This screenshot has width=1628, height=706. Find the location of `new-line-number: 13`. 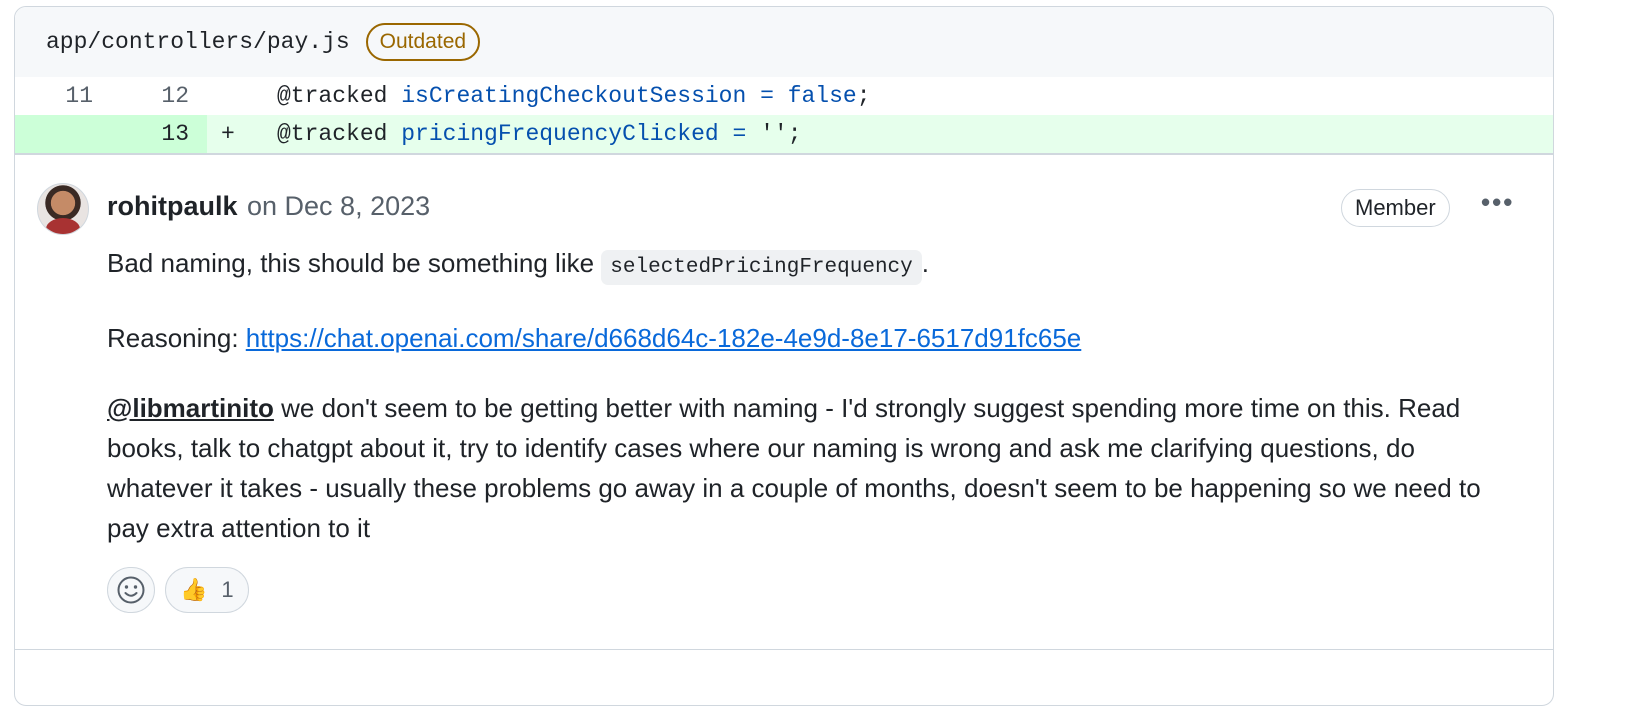

new-line-number: 13 is located at coordinates (161, 134).